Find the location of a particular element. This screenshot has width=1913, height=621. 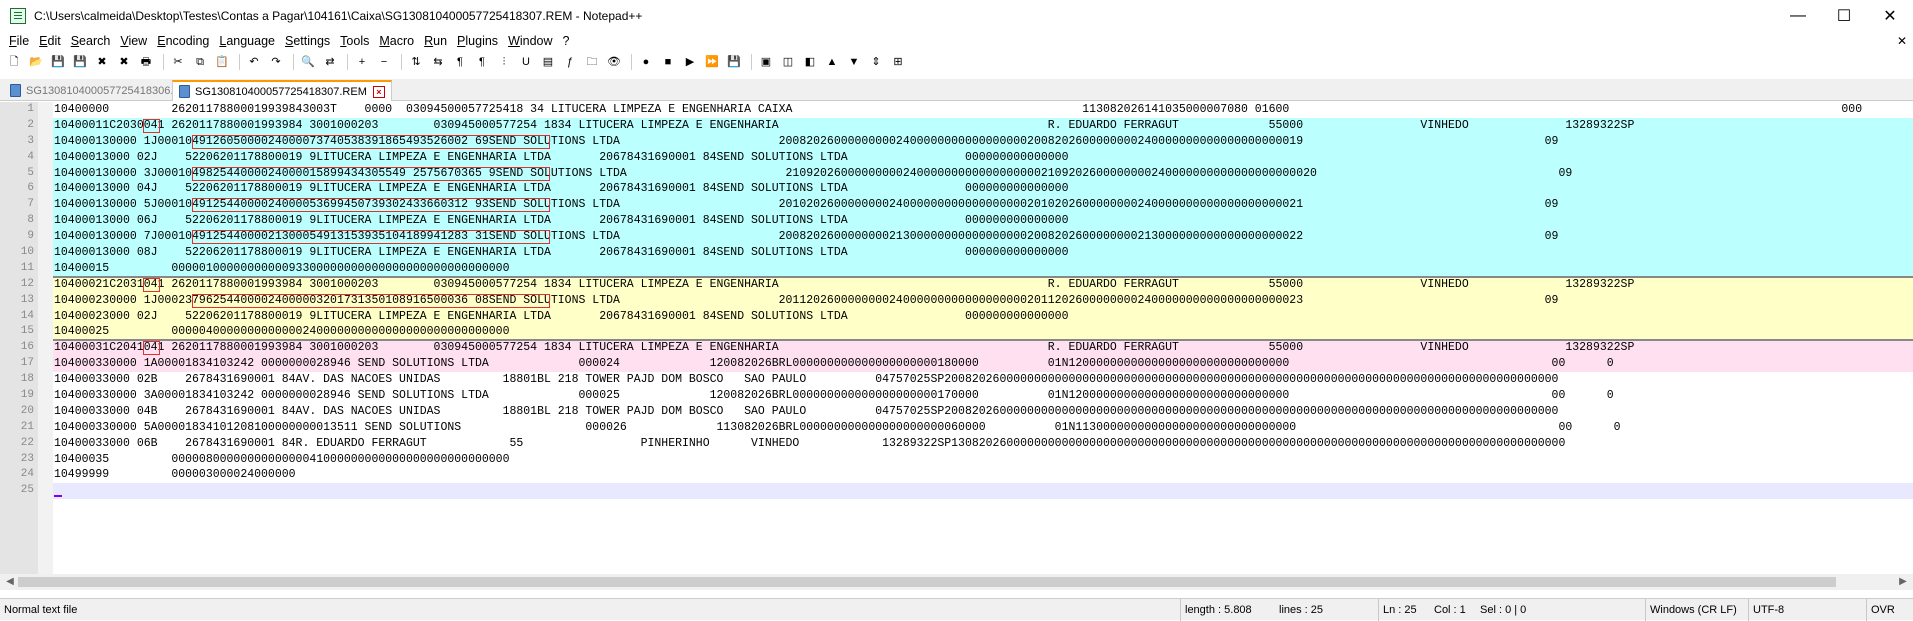

split-icon: ◫ is located at coordinates (788, 62).